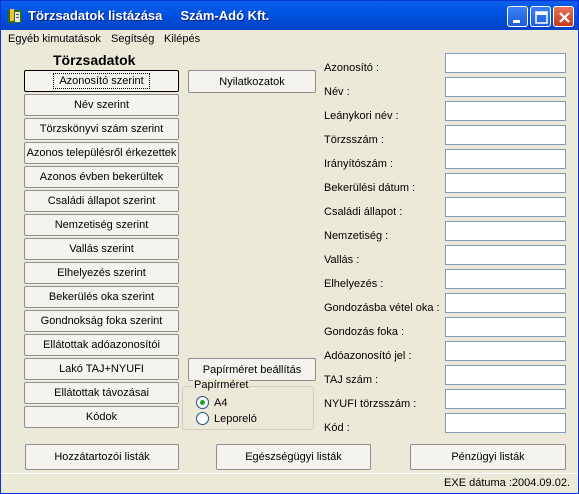  What do you see at coordinates (352, 68) in the screenshot?
I see `field-label-azonosito: Azonosító :` at bounding box center [352, 68].